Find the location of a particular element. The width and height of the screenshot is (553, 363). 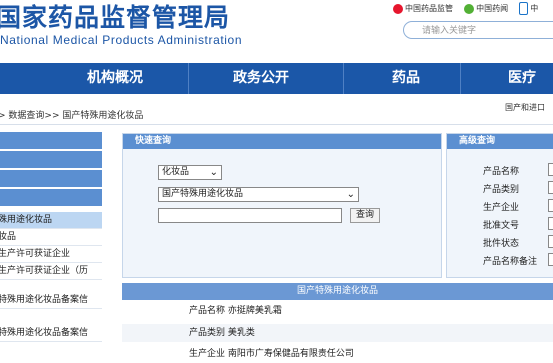

nav-item-drugs: 药品 is located at coordinates (406, 78).